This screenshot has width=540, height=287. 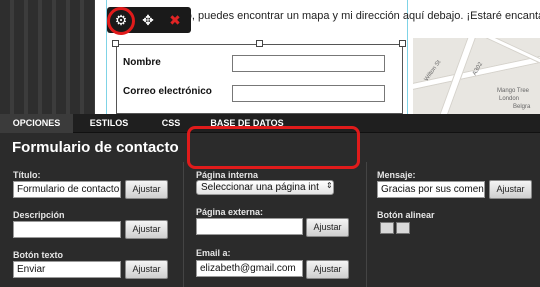 What do you see at coordinates (67, 269) in the screenshot?
I see `boton-texto-input: Enviar` at bounding box center [67, 269].